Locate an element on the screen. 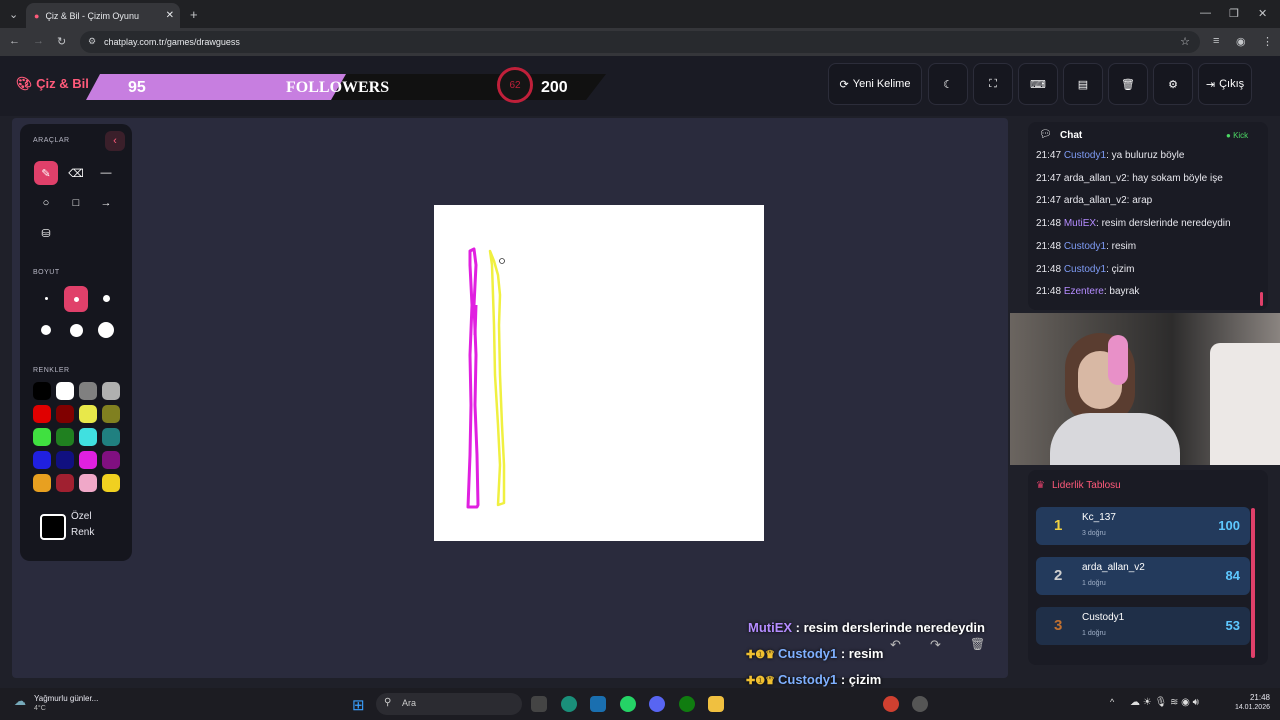 The height and width of the screenshot is (720, 1280). overlay-trash-icon: 🗑︎ is located at coordinates (977, 644).